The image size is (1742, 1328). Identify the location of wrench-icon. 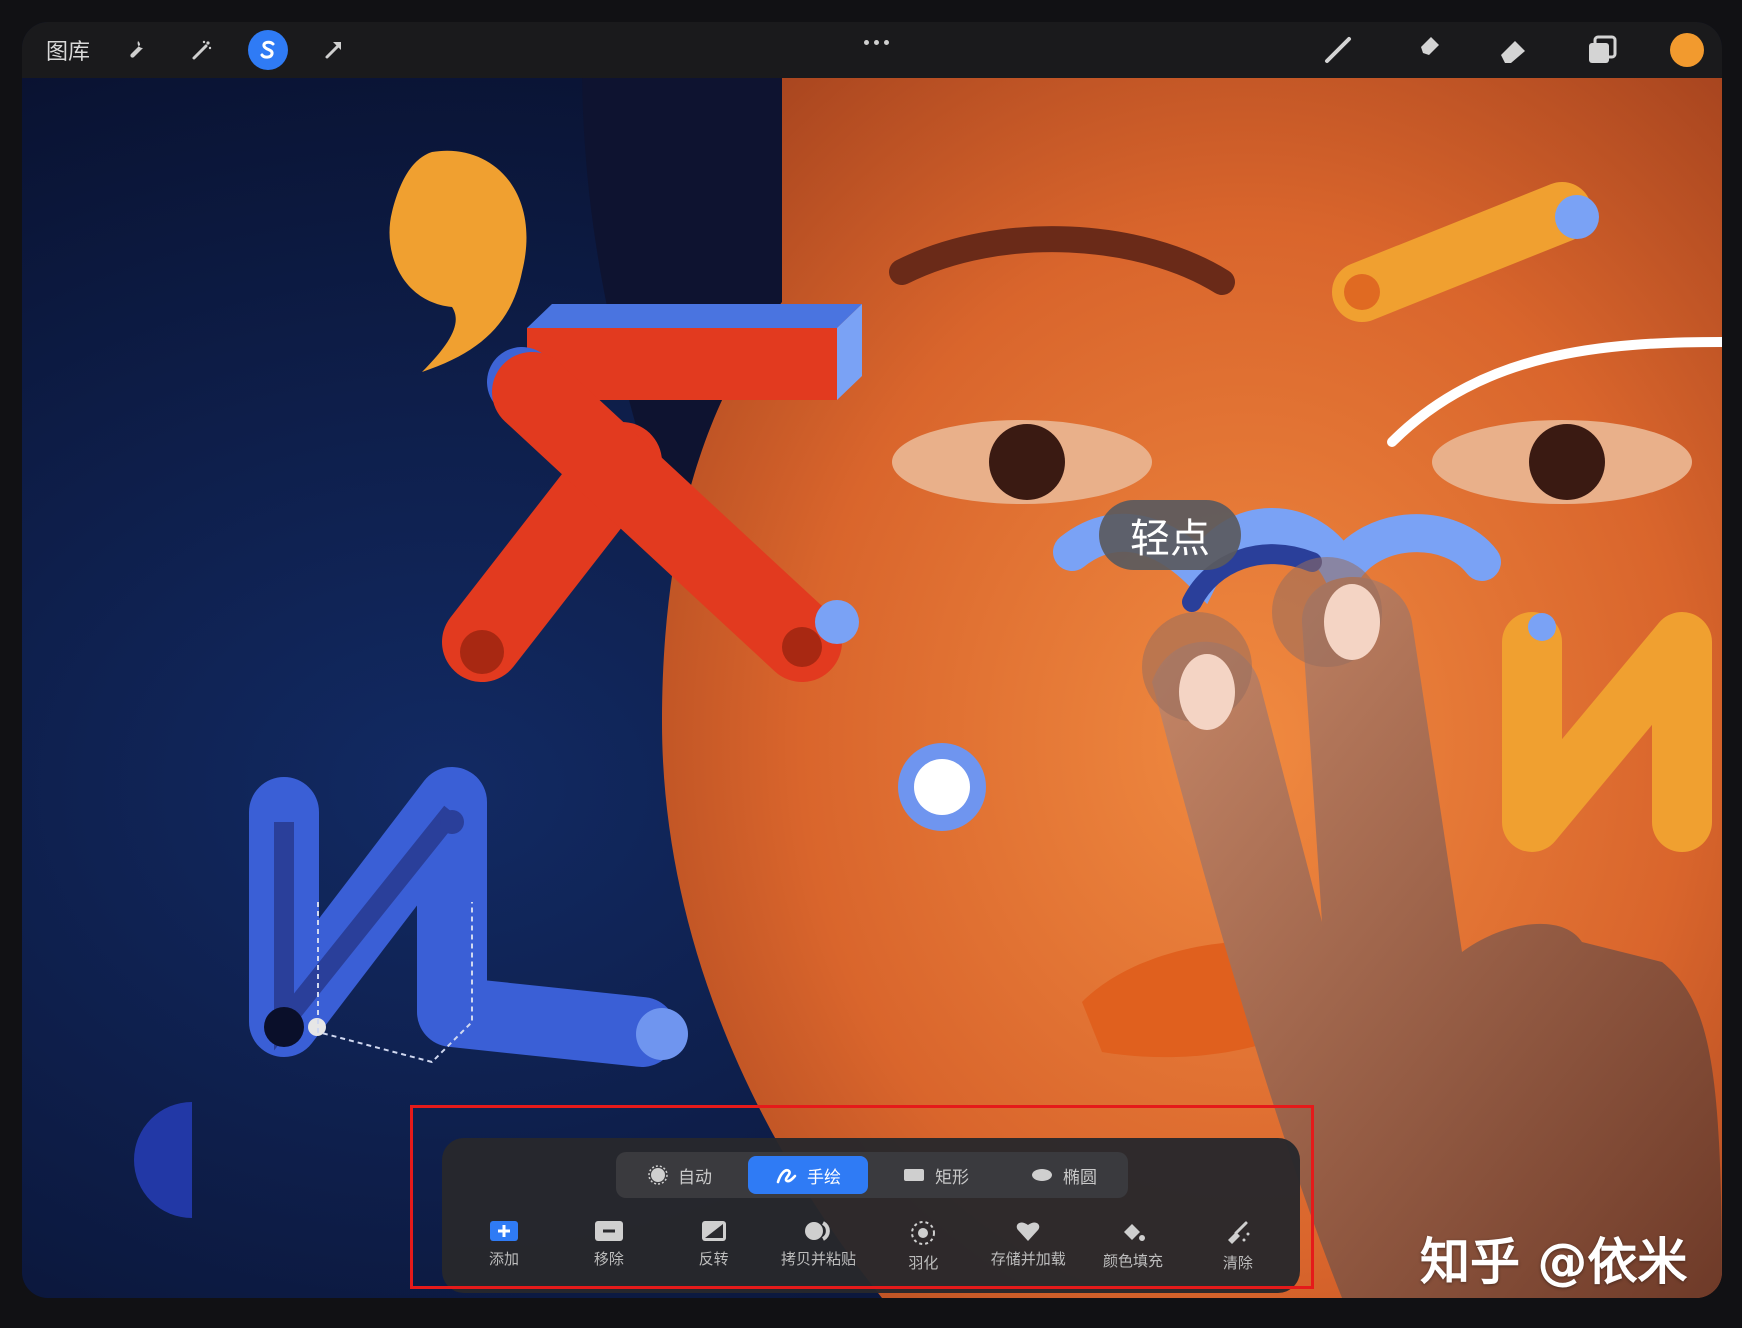
(136, 50).